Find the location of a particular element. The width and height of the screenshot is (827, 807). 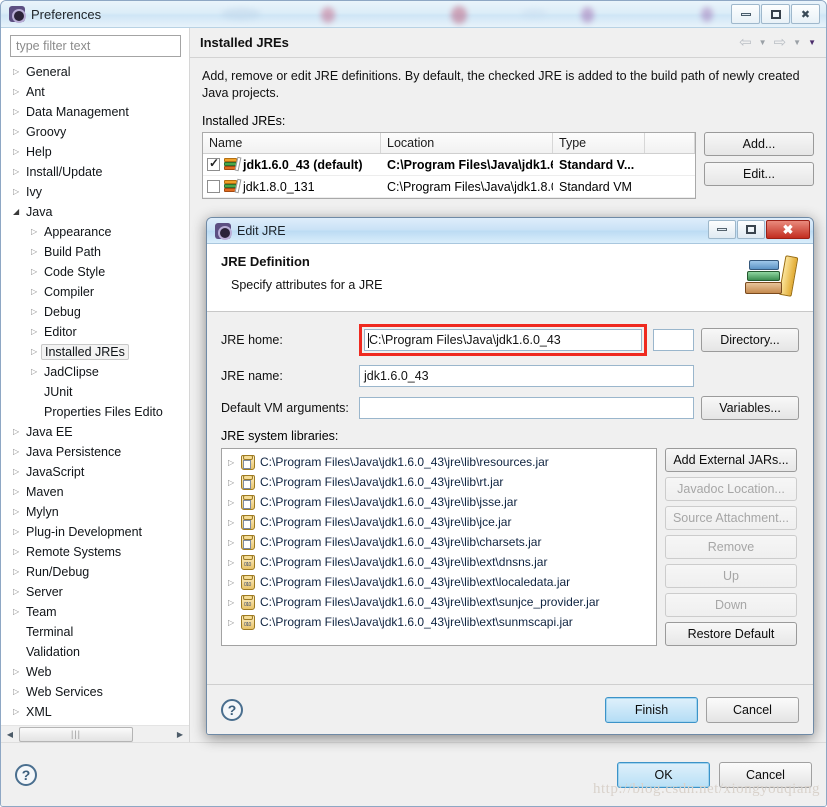

vm-arguments-input is located at coordinates (526, 408).